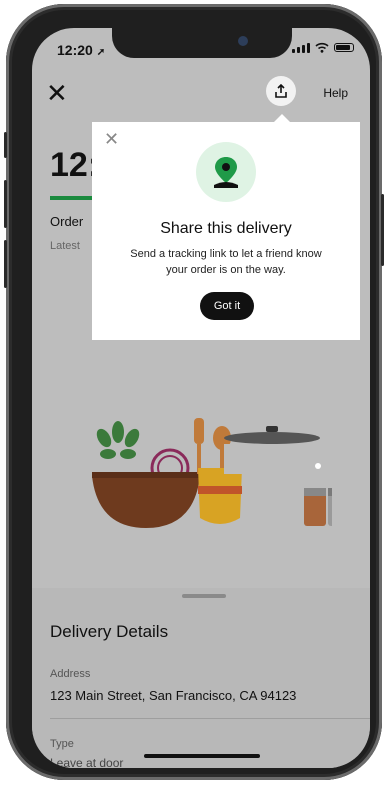  Describe the element at coordinates (173, 695) in the screenshot. I see `address-value: 123 Main Street, San Francisco, CA 94123` at that location.